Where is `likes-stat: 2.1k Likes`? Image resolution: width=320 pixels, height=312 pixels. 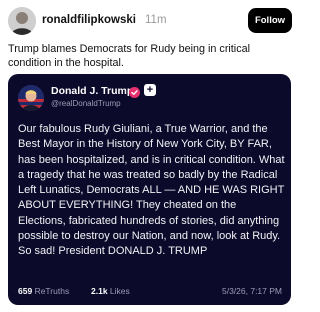
likes-stat: 2.1k Likes is located at coordinates (110, 291).